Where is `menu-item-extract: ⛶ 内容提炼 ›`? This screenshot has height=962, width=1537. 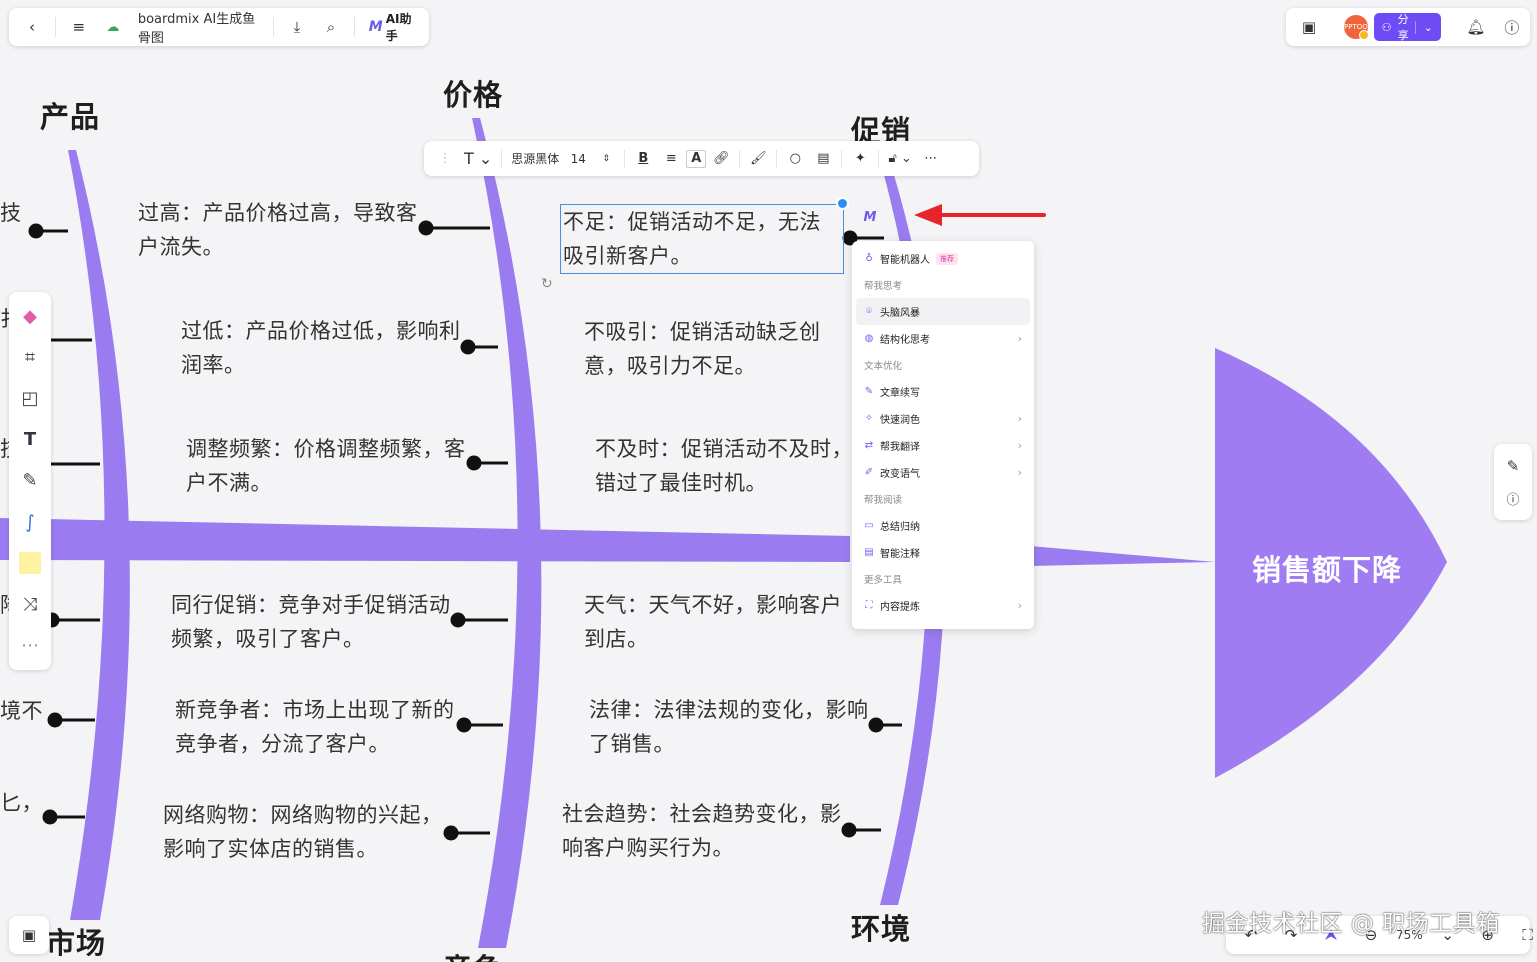 menu-item-extract: ⛶ 内容提炼 › is located at coordinates (943, 605).